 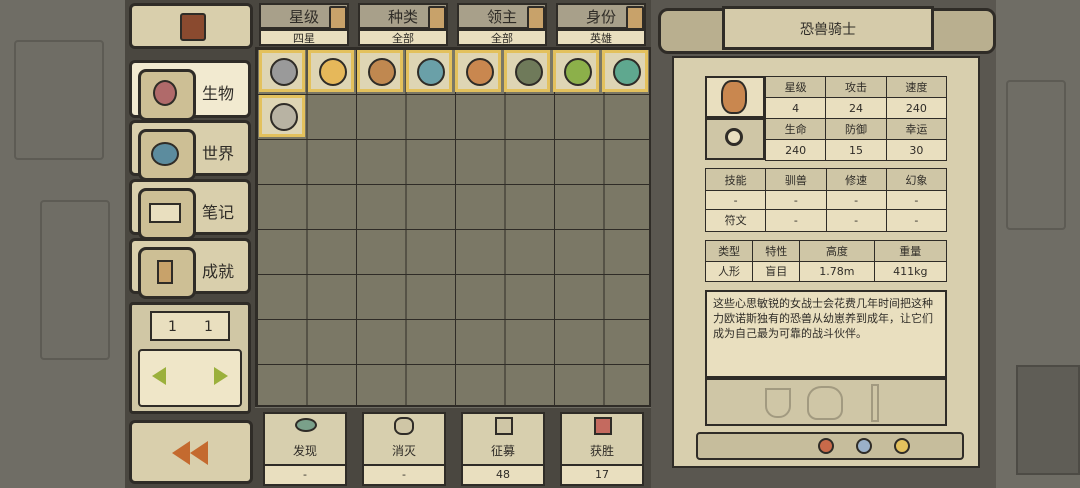 I want to click on blue-hair-portrait-icon, so click(x=431, y=72).